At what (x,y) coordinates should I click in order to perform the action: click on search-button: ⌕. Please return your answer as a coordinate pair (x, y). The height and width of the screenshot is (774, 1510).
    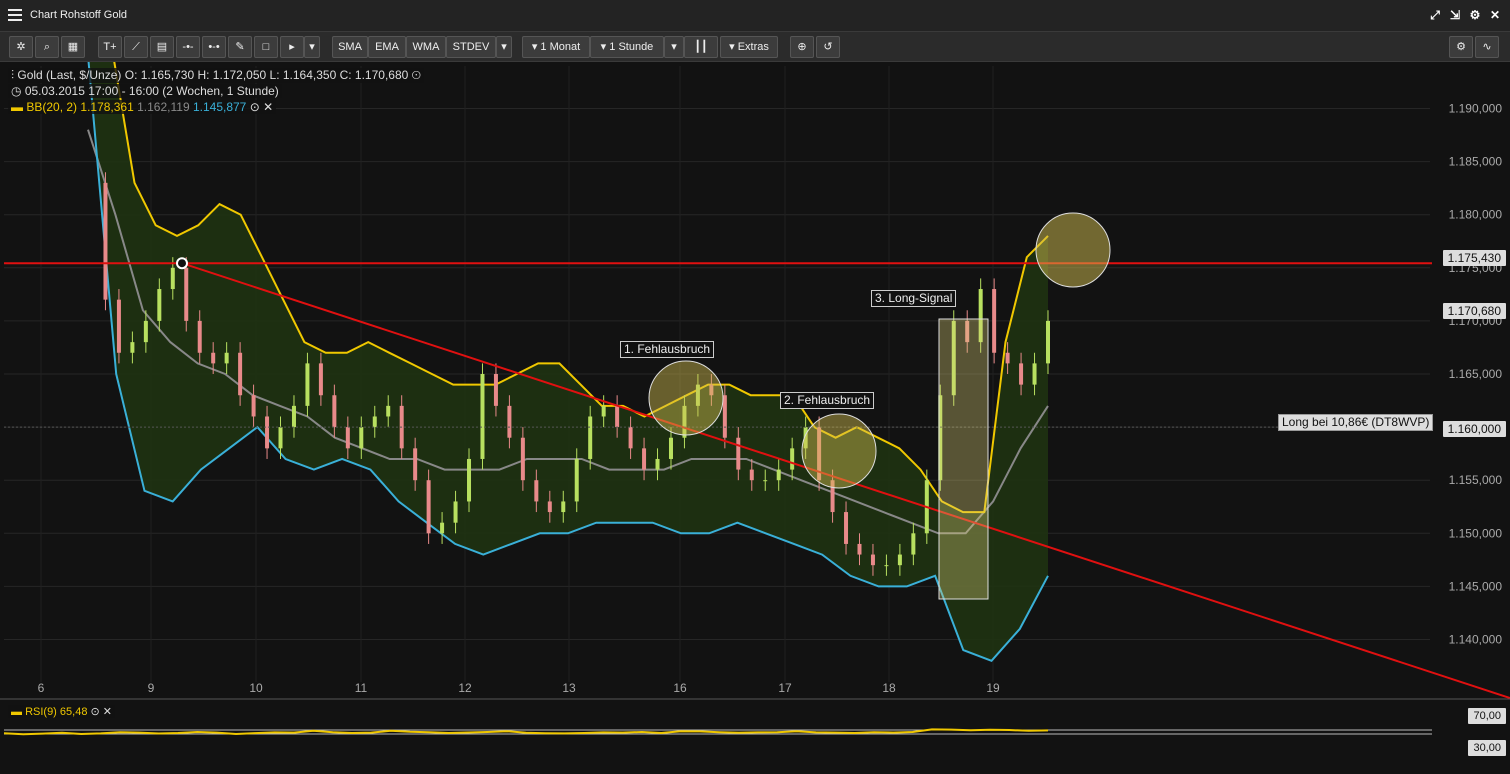
    Looking at the image, I should click on (47, 47).